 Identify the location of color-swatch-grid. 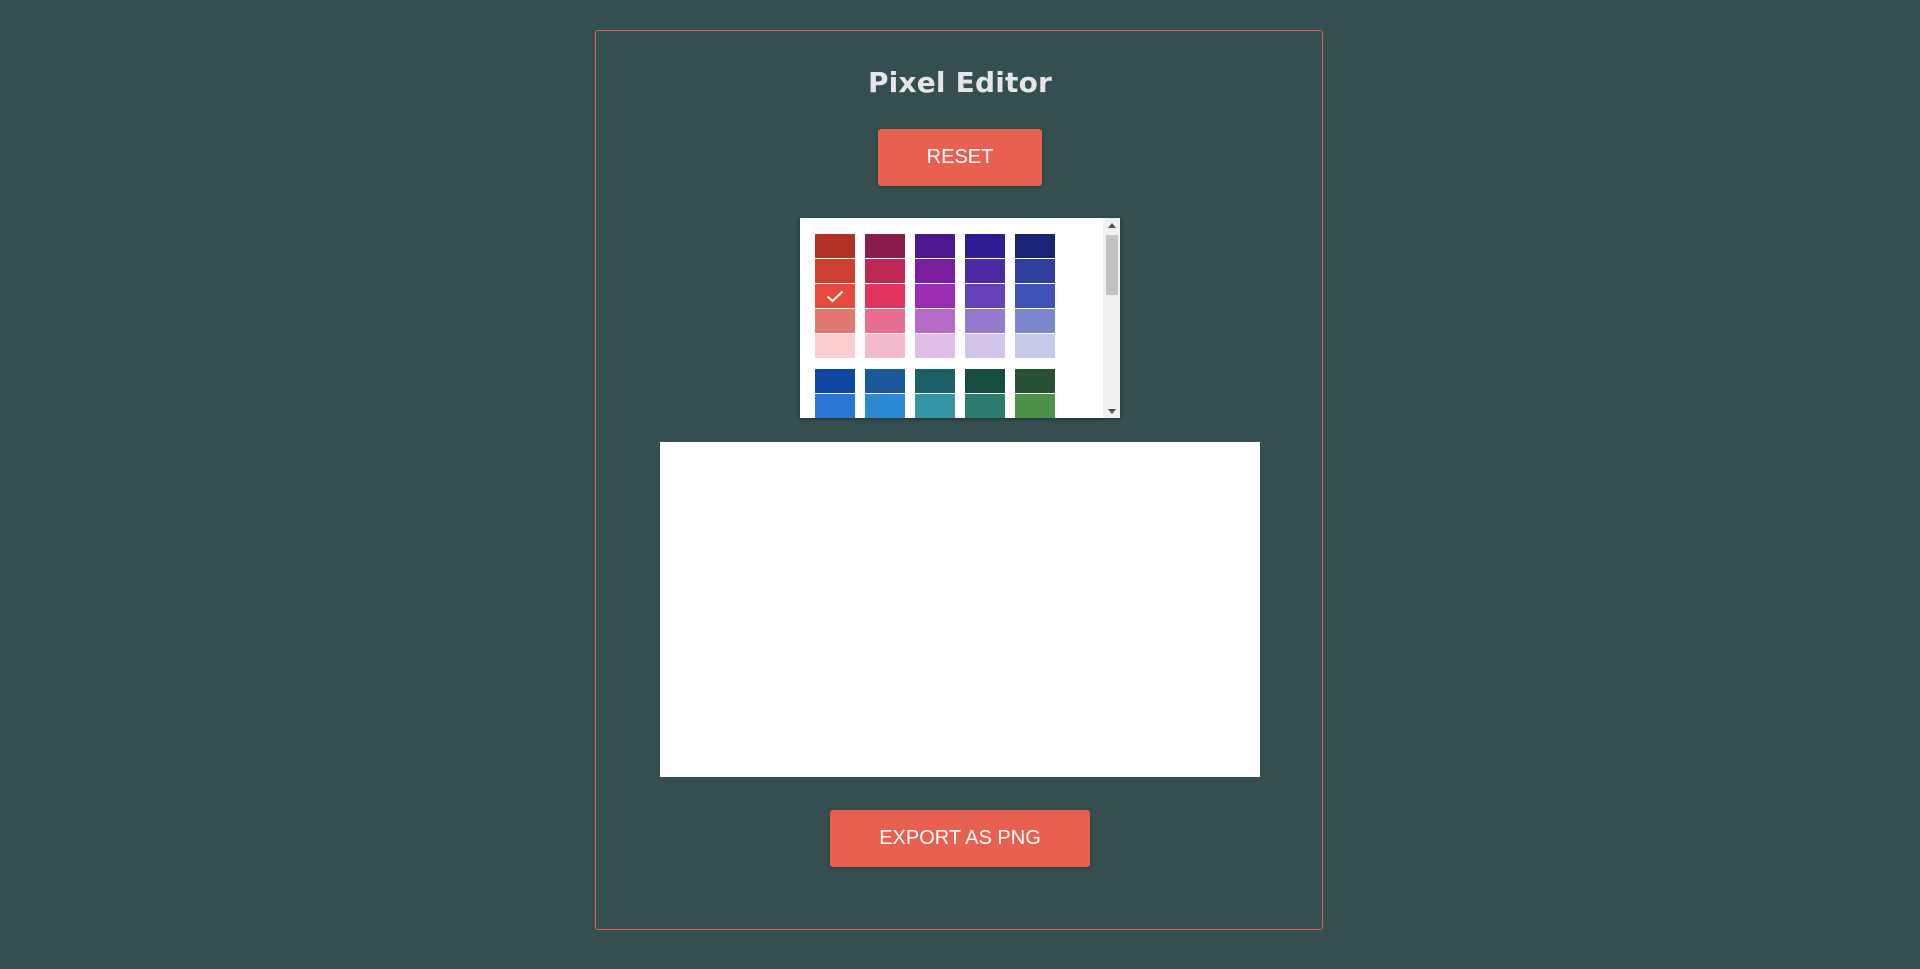
(955, 326).